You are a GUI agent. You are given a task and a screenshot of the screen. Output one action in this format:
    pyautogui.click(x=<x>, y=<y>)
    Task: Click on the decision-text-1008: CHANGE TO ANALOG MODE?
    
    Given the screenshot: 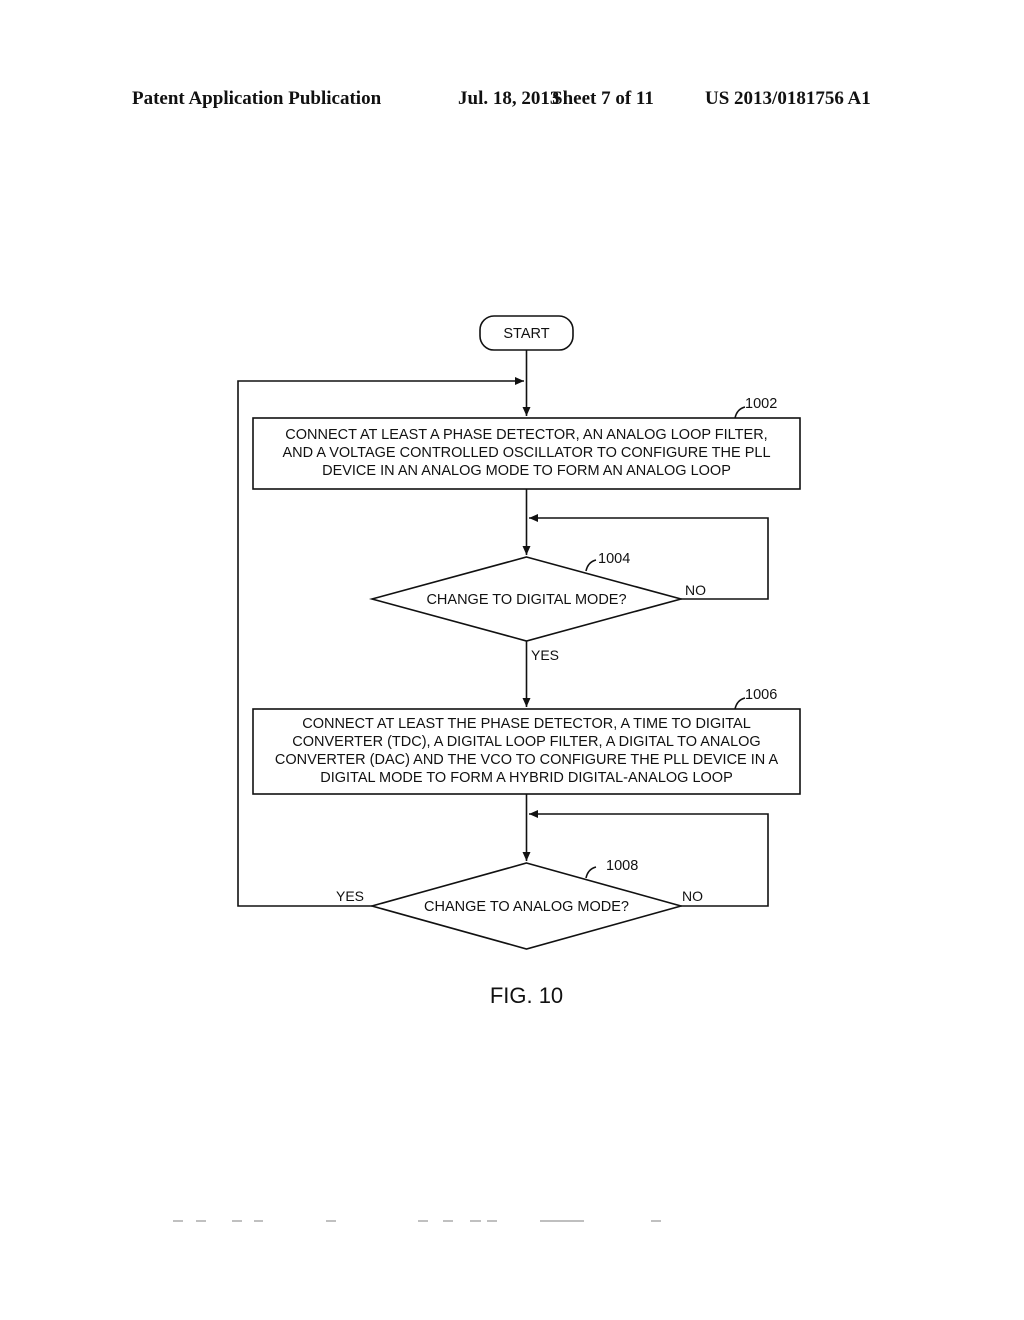 What is the action you would take?
    pyautogui.click(x=526, y=907)
    